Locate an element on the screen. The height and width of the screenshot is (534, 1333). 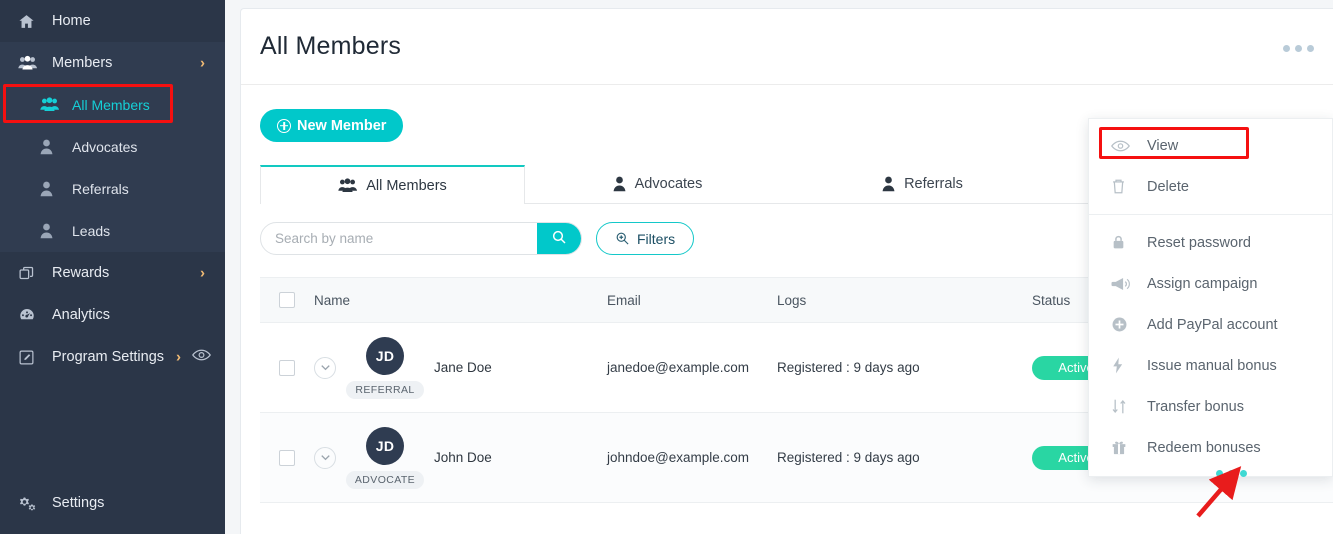
tab-label: Referrals is located at coordinates (933, 184).